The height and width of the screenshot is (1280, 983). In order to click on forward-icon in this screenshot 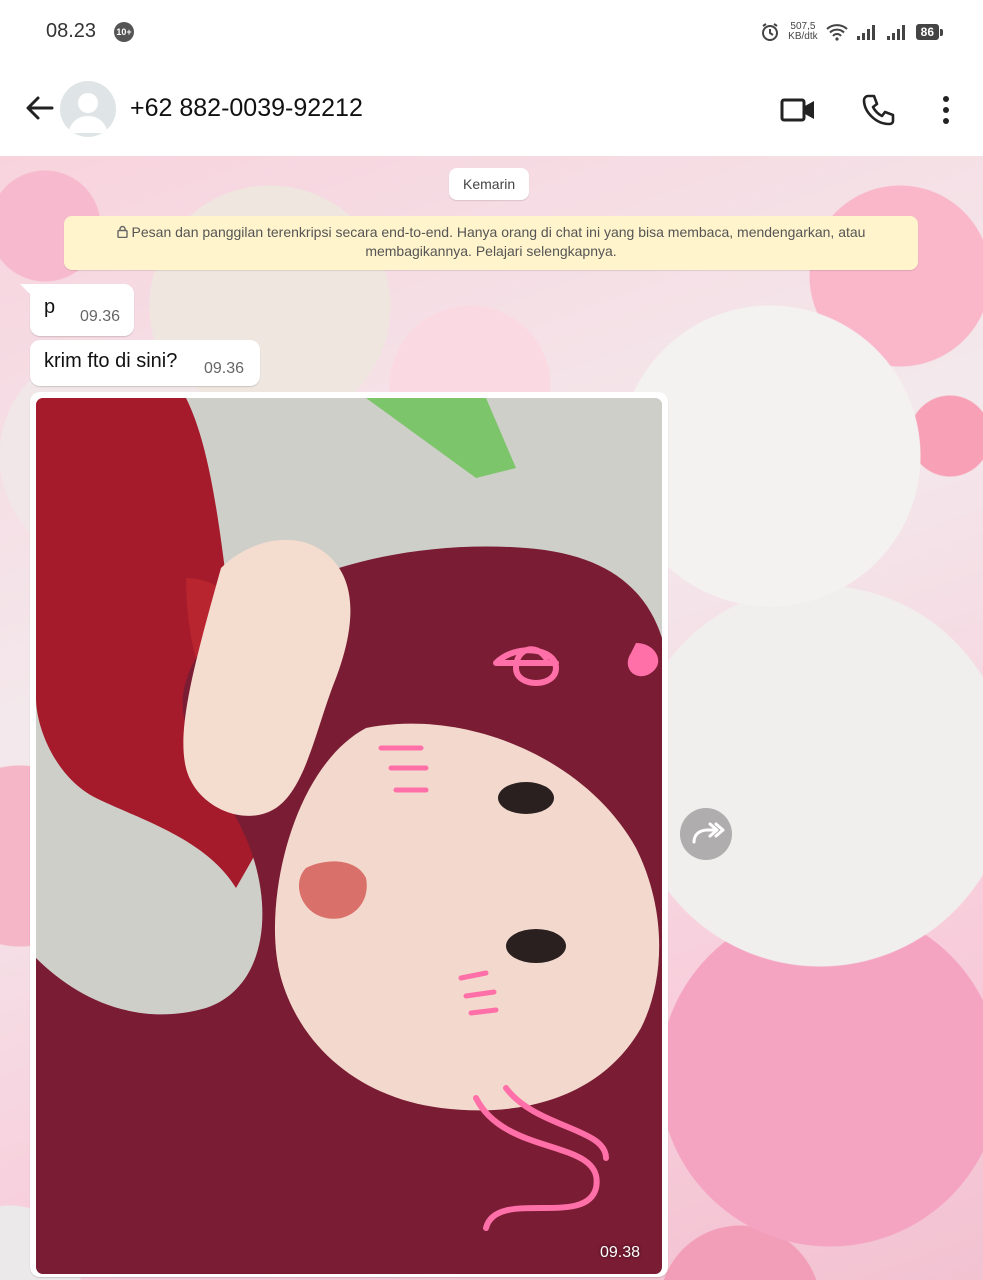, I will do `click(708, 833)`.